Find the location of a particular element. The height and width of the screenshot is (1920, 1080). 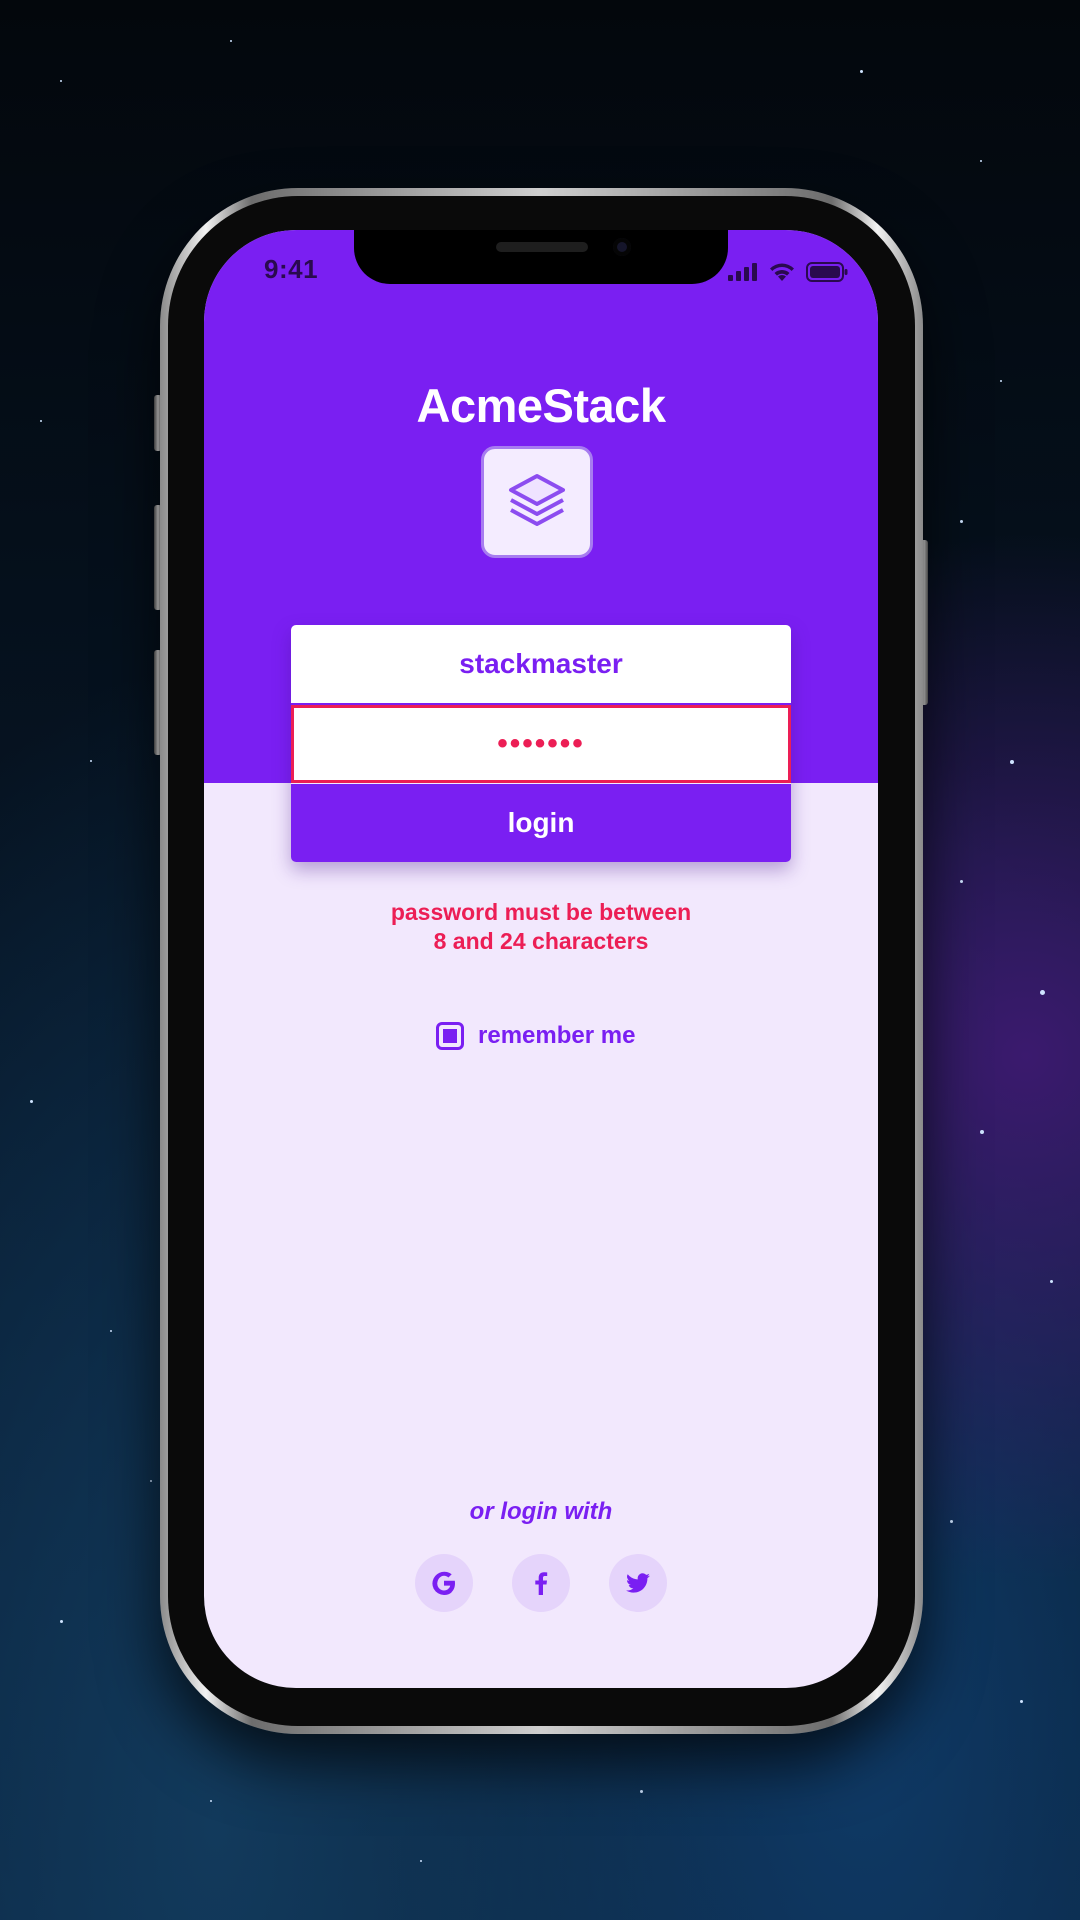

twitter-icon is located at coordinates (638, 1583).